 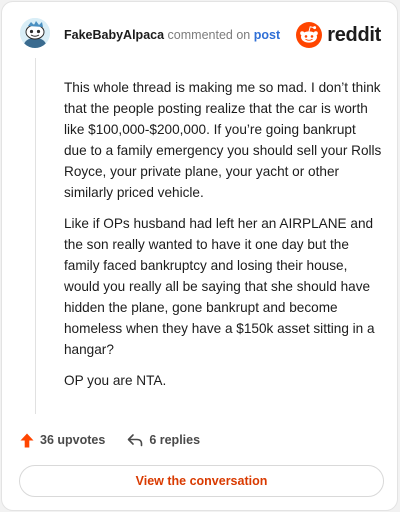 I want to click on user-avatar, so click(x=35, y=33).